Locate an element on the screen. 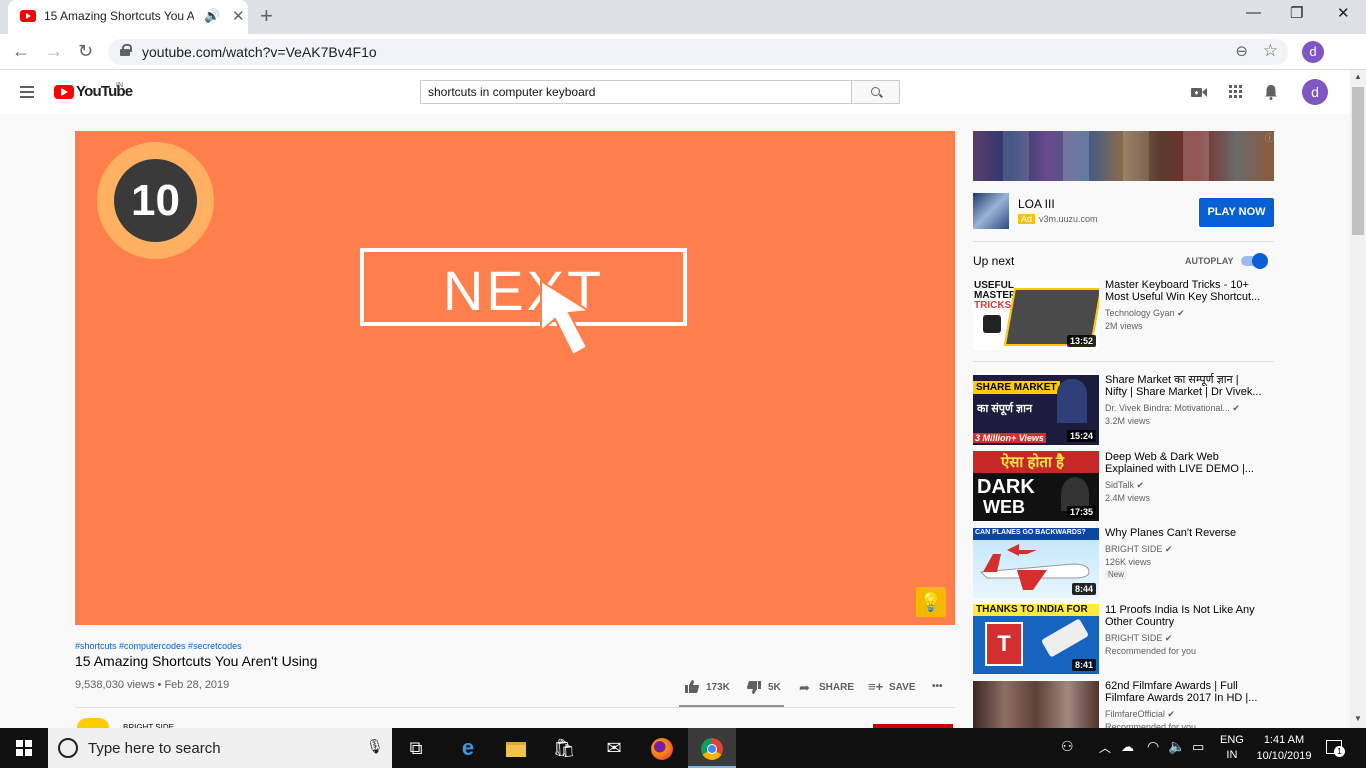  ad-banner-image is located at coordinates (1123, 156).